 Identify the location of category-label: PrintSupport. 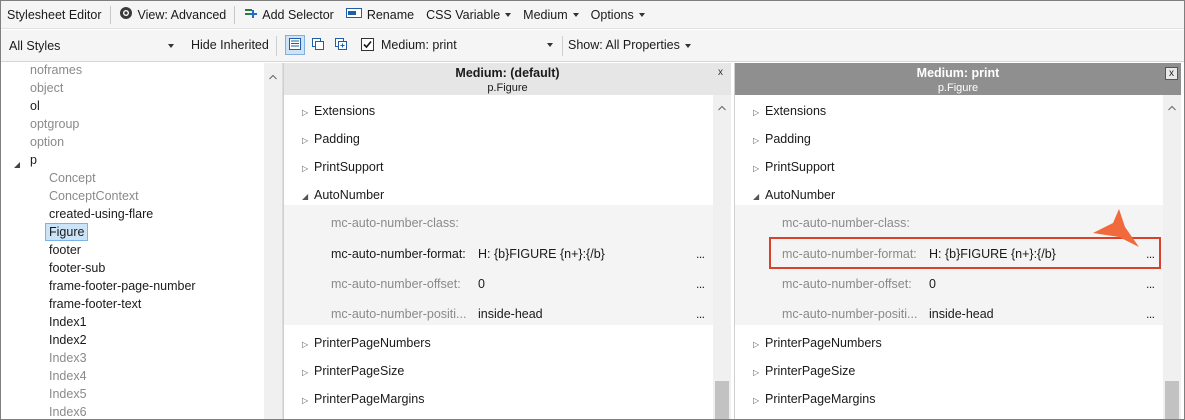
(800, 167).